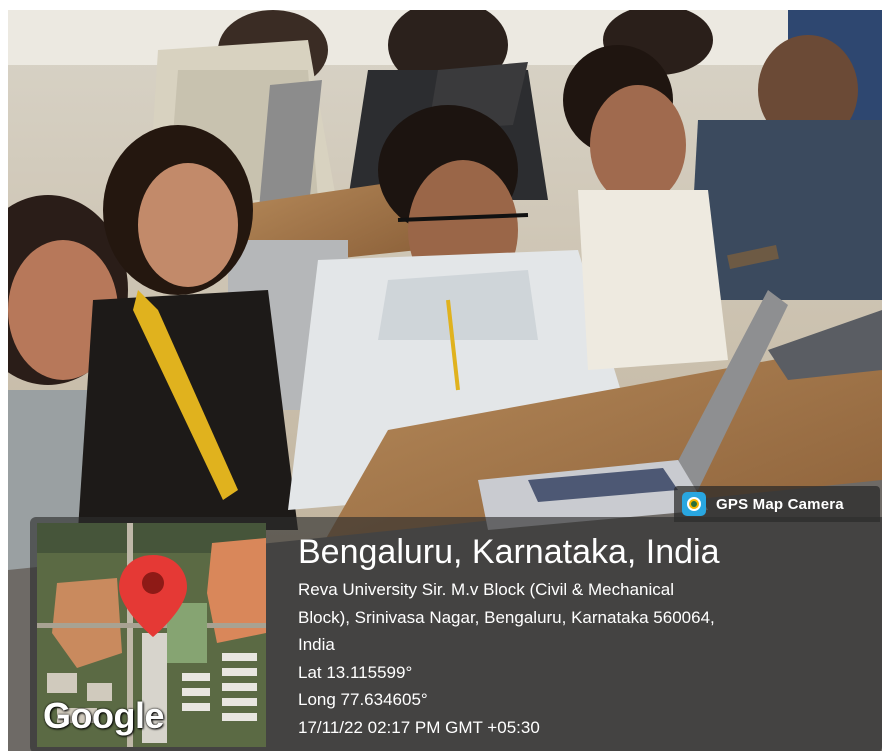 This screenshot has height=751, width=882. Describe the element at coordinates (355, 672) in the screenshot. I see `latitude: Lat 13.115599°` at that location.